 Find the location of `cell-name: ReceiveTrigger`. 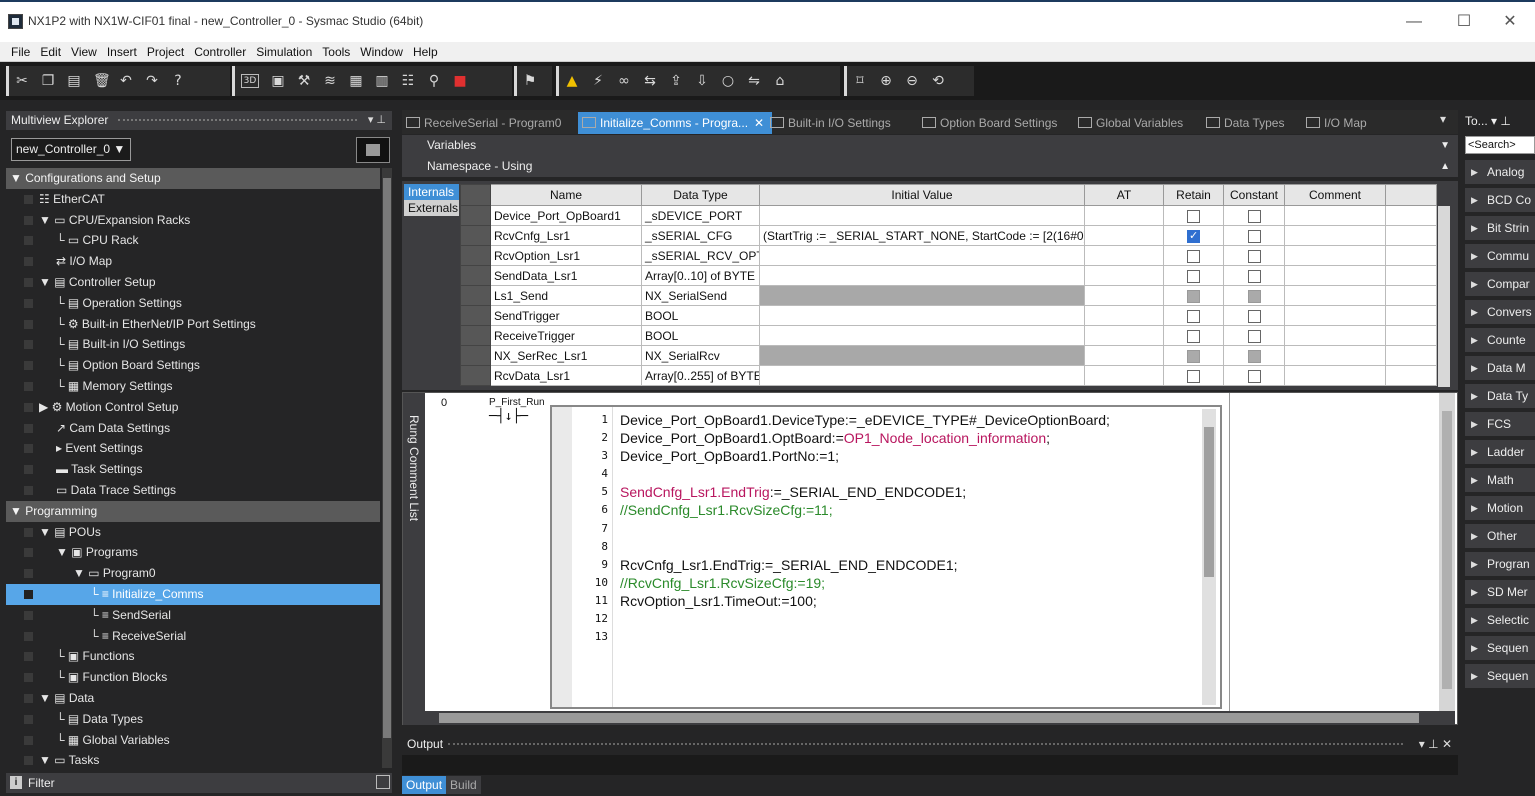

cell-name: ReceiveTrigger is located at coordinates (566, 335).